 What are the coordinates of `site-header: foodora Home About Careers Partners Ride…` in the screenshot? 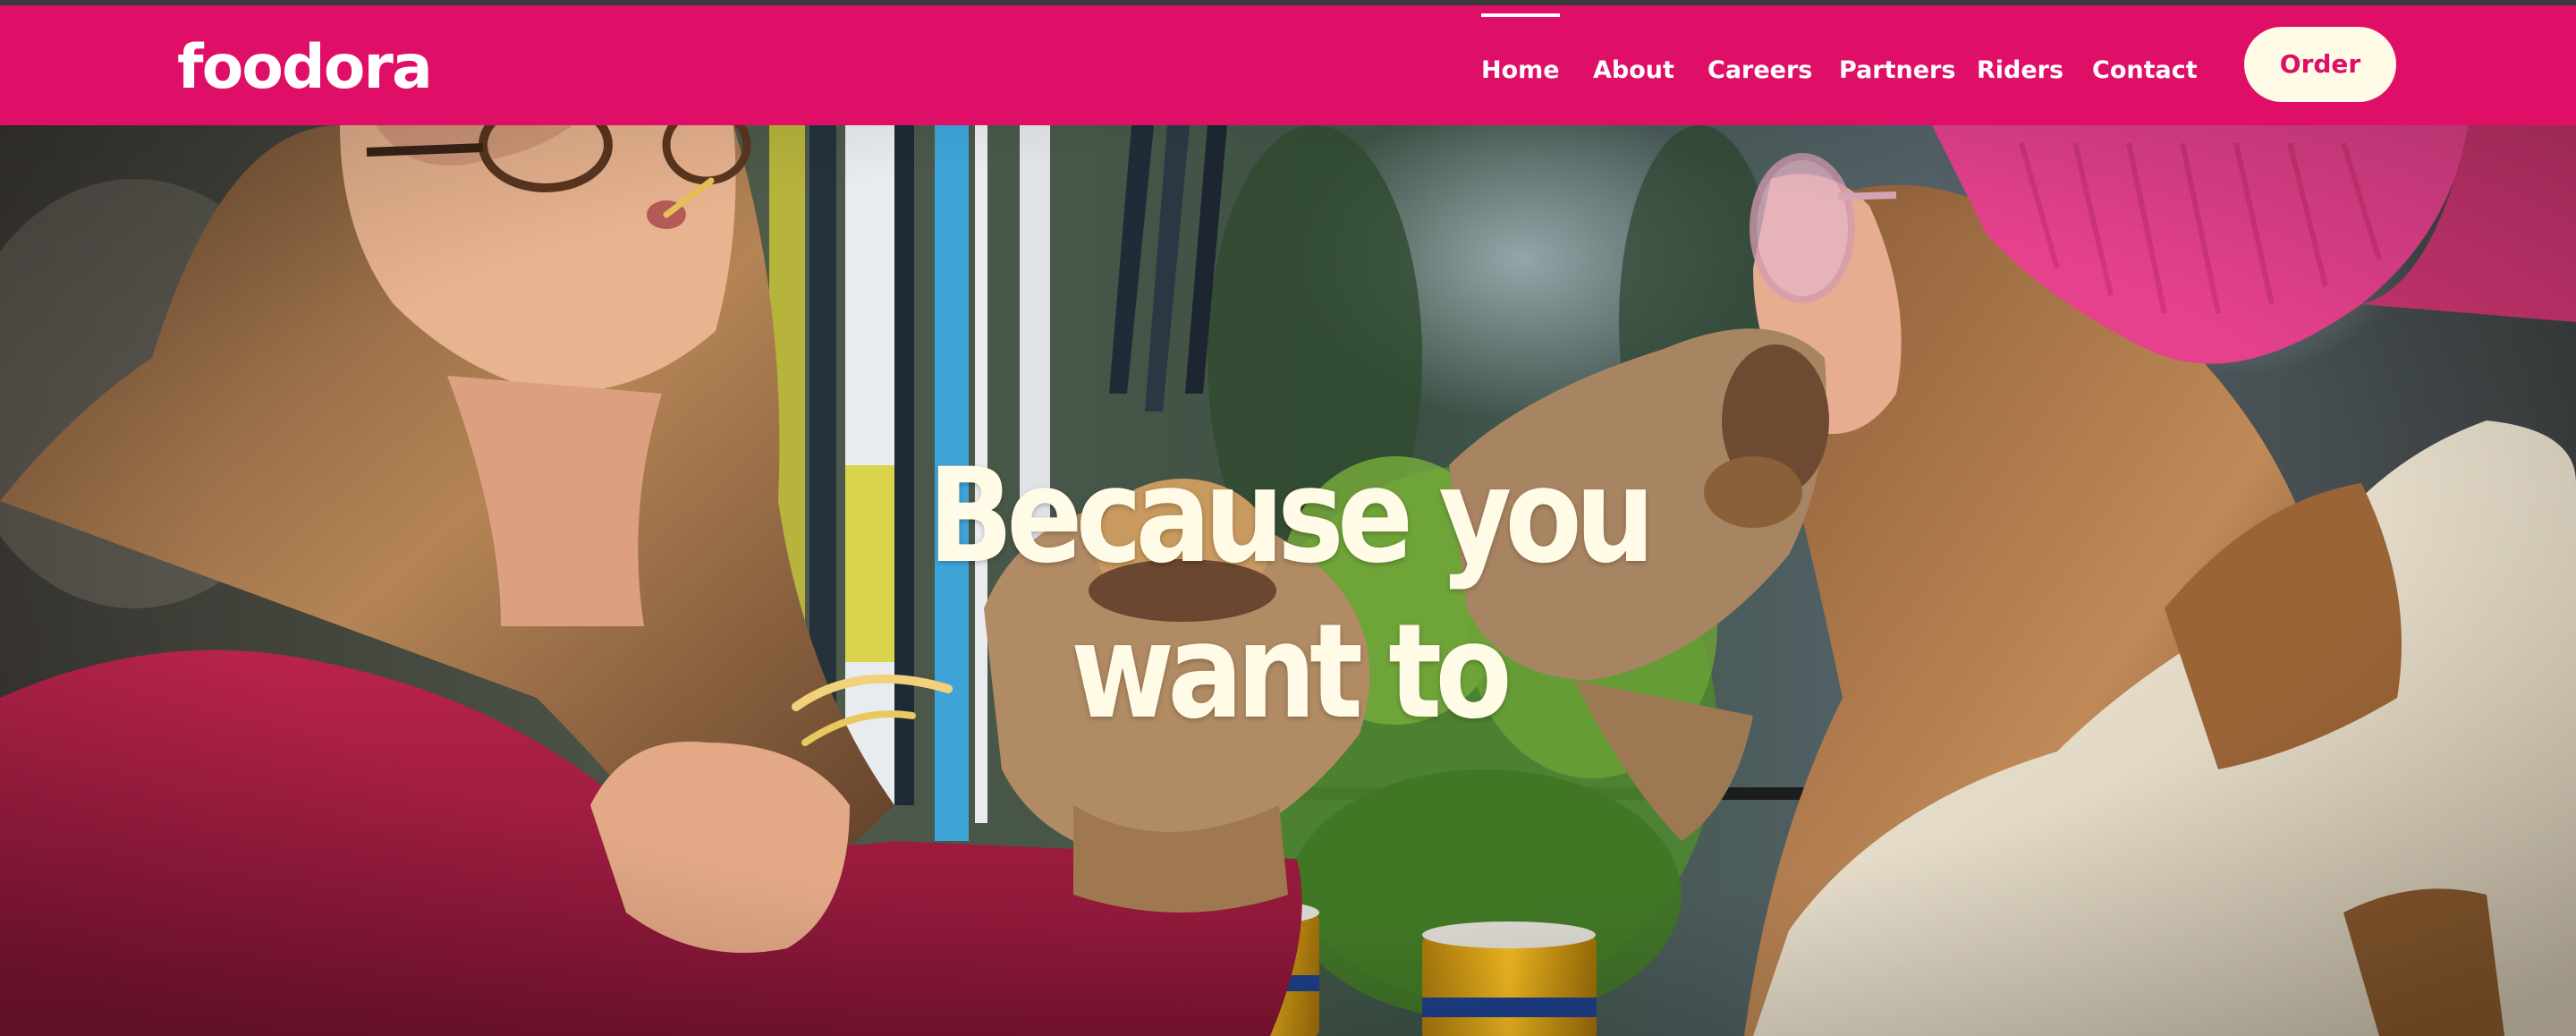 It's located at (1288, 65).